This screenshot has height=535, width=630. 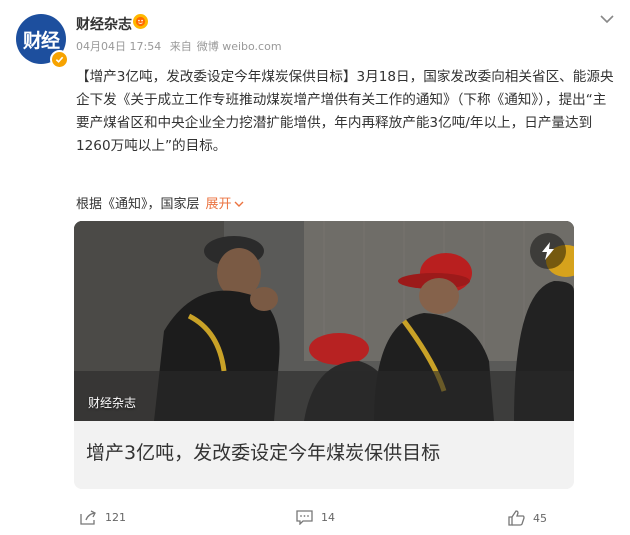 What do you see at coordinates (59, 59) in the screenshot?
I see `verified-badge-icon` at bounding box center [59, 59].